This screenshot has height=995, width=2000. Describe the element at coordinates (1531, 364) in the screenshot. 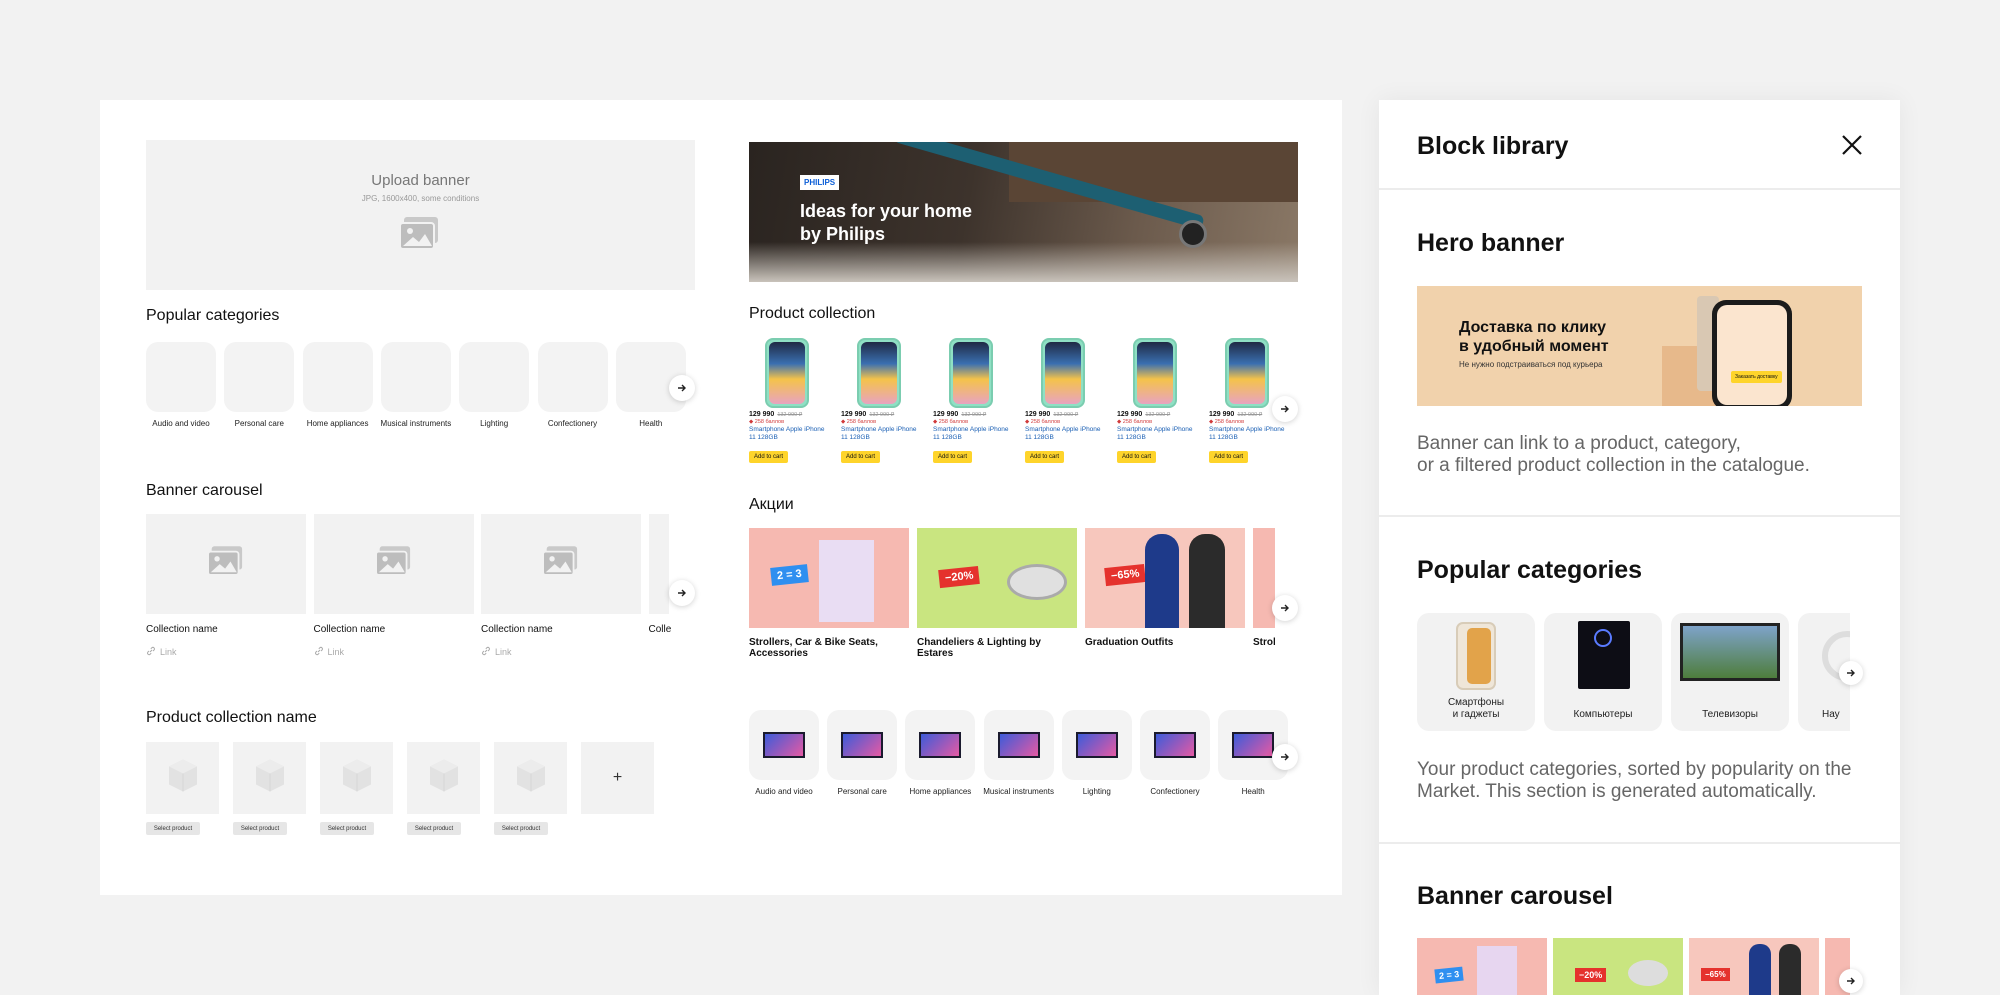

I see `preview-sub: Не нужно подстраиваться под курьера` at that location.